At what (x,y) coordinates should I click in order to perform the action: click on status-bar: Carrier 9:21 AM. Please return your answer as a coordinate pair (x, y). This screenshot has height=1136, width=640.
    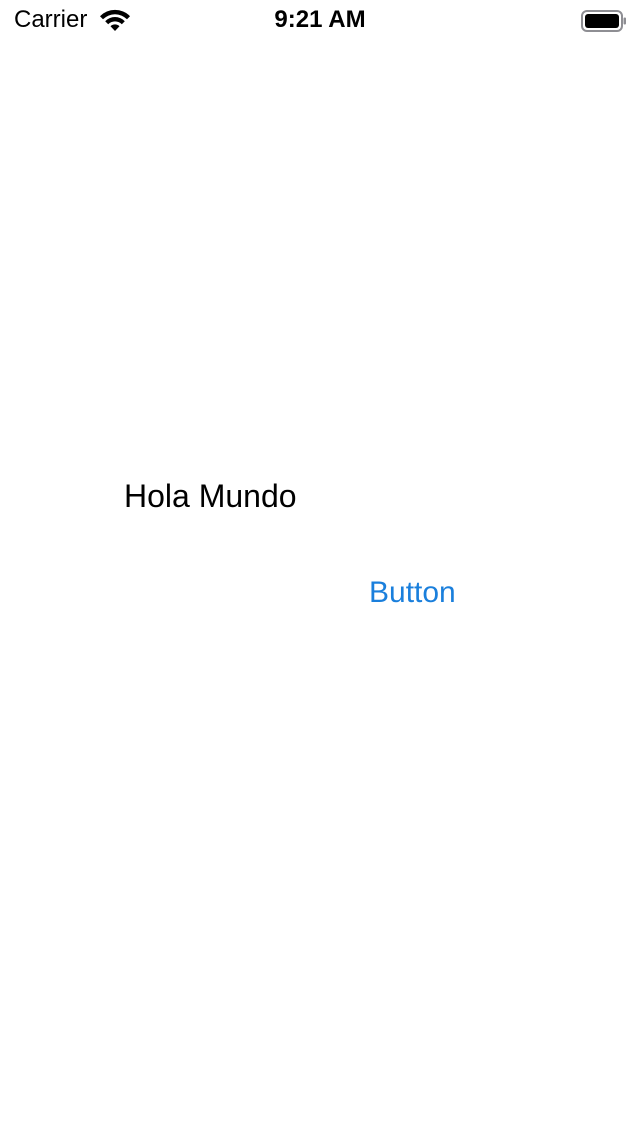
    Looking at the image, I should click on (320, 20).